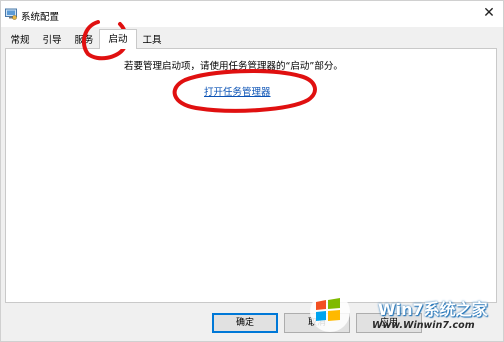  Describe the element at coordinates (317, 323) in the screenshot. I see `cancel-button: 取消` at that location.